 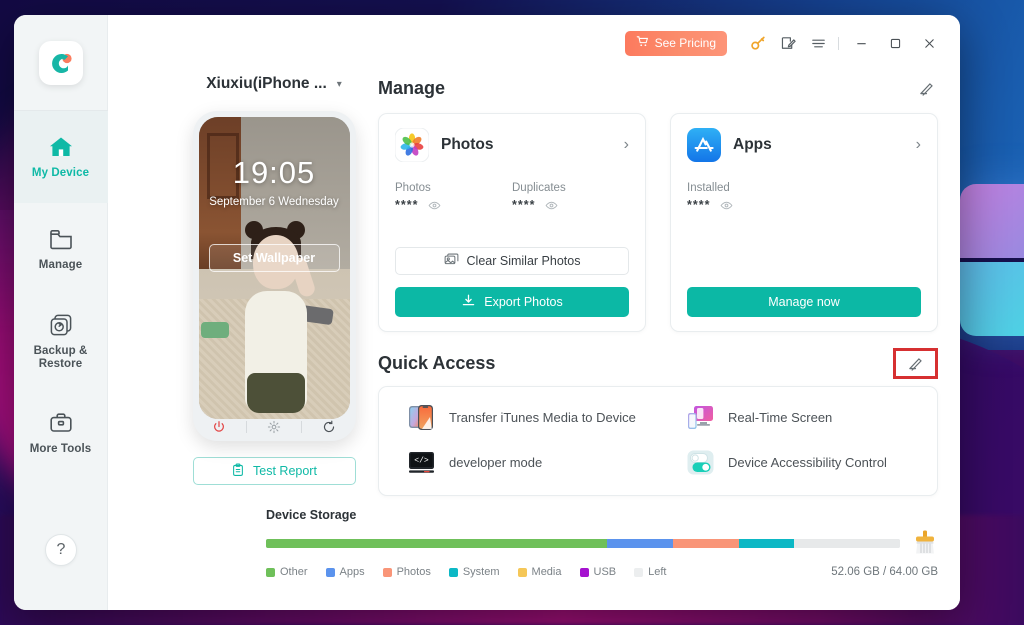 I want to click on quick-access-item-label: Device Accessibility Control, so click(x=807, y=462).